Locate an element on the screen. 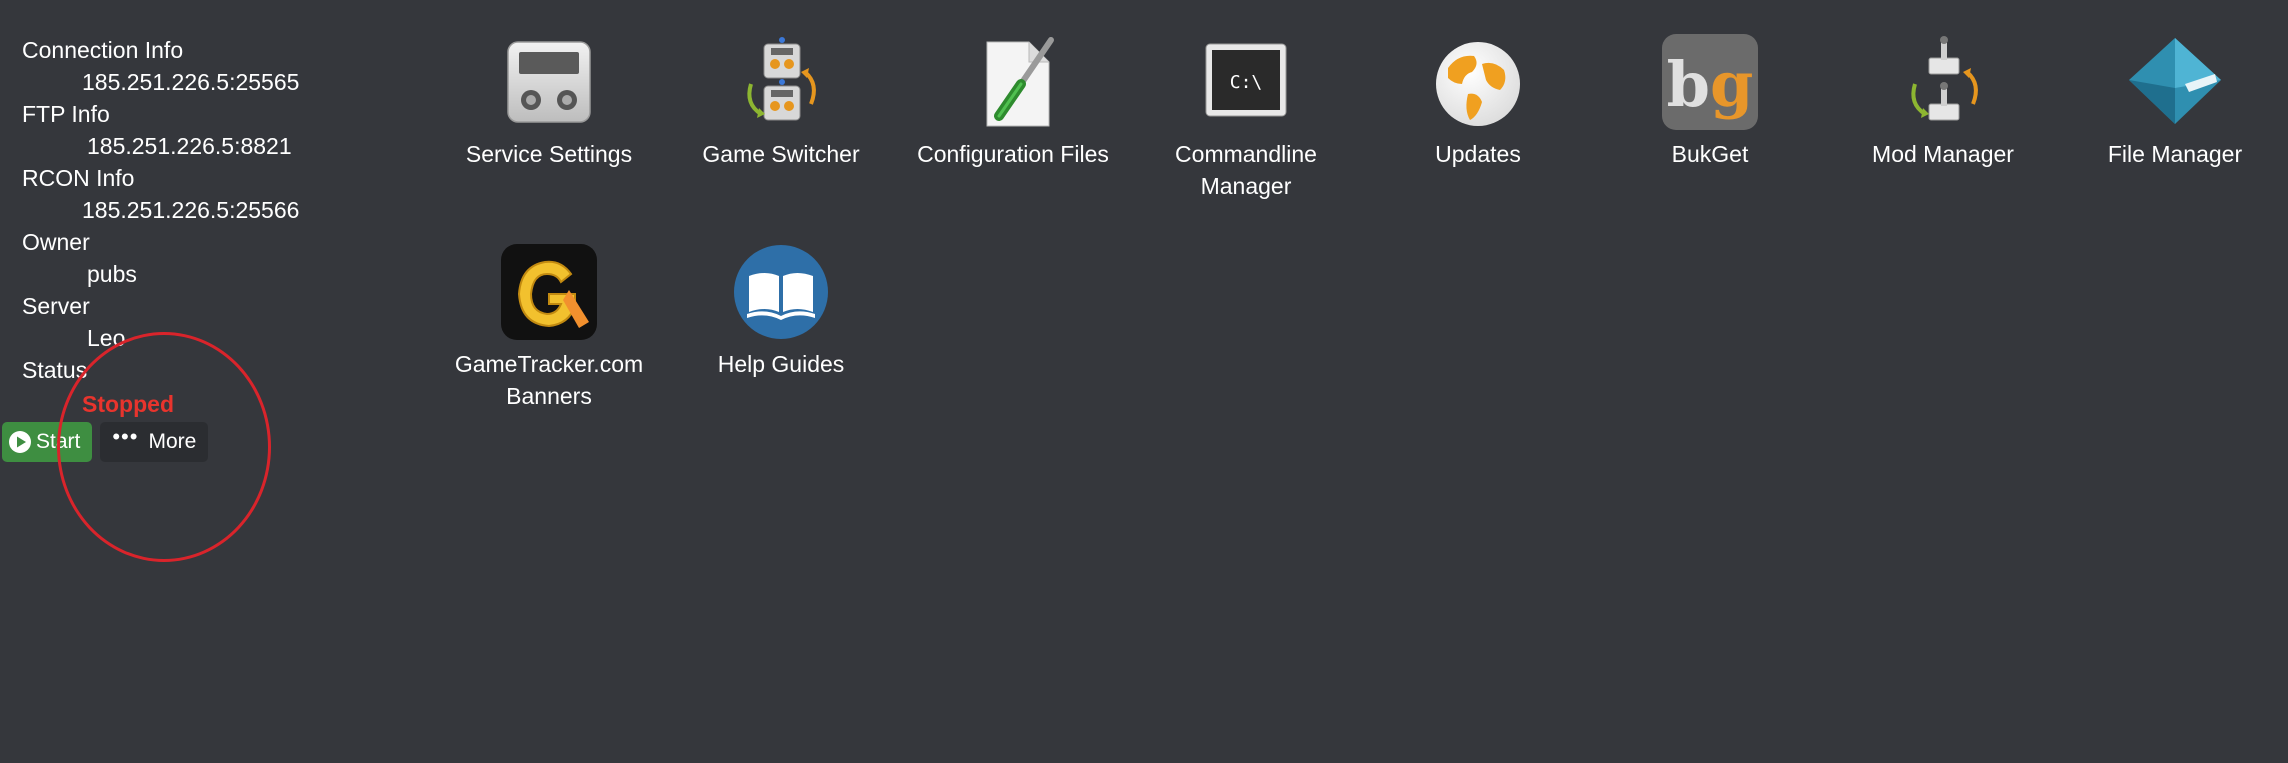  game-switcher-icon is located at coordinates (781, 79).